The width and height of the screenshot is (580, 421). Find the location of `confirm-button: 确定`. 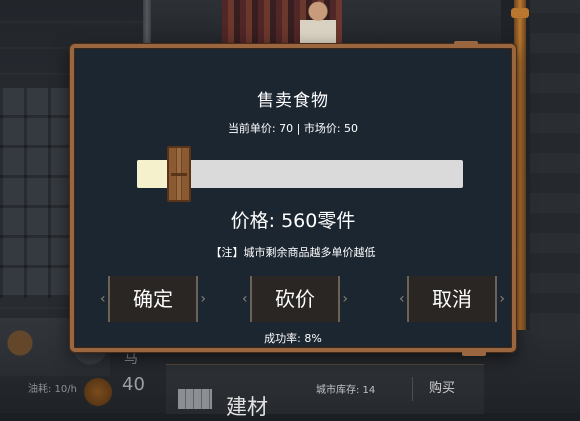

confirm-button: 确定 is located at coordinates (153, 299).